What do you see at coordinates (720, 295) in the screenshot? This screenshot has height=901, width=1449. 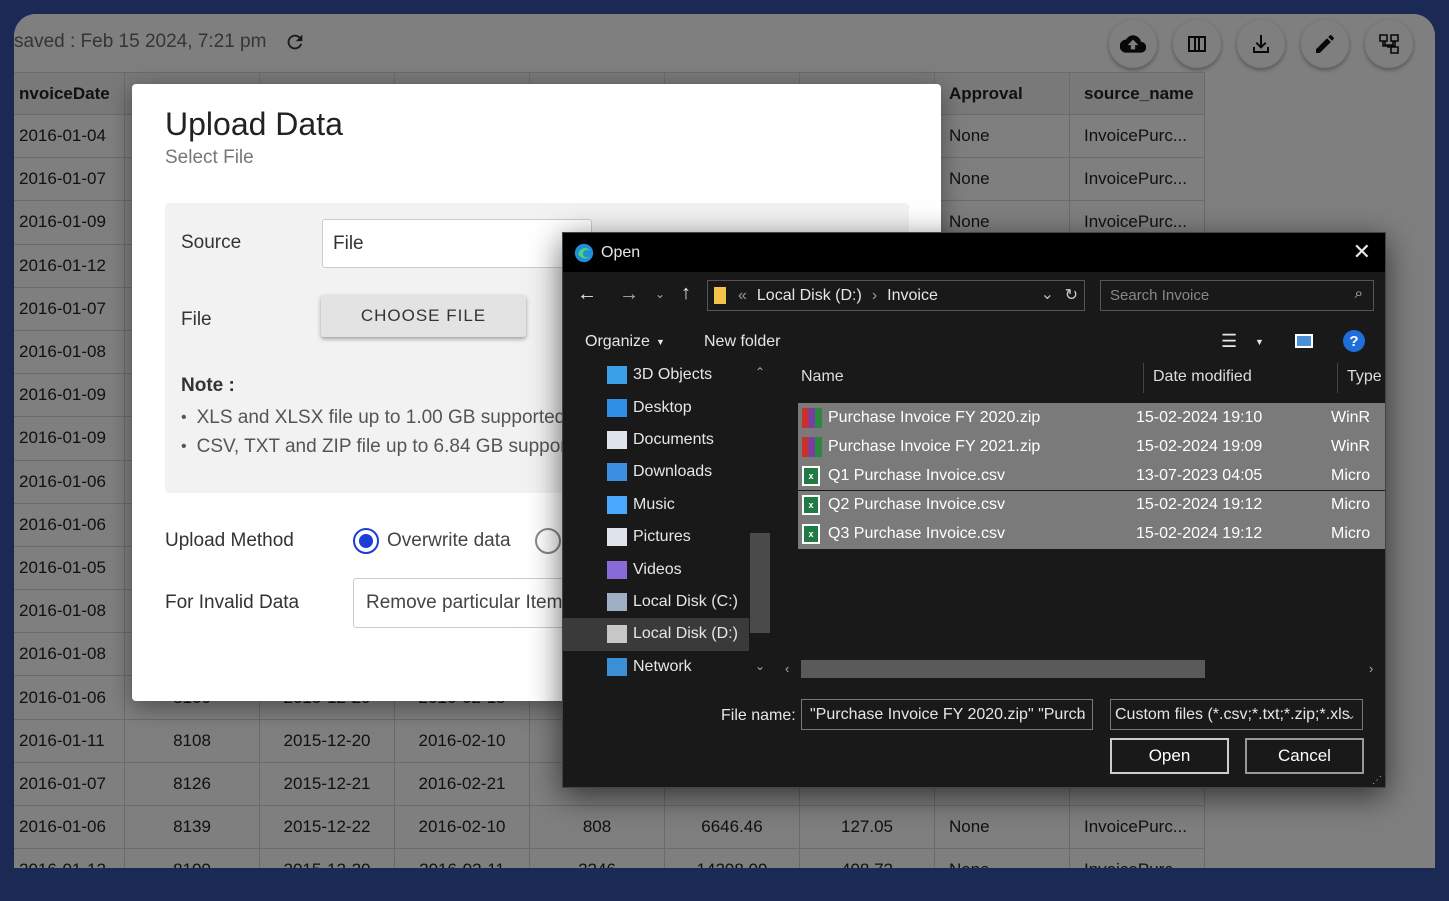 I see `folder-icon` at bounding box center [720, 295].